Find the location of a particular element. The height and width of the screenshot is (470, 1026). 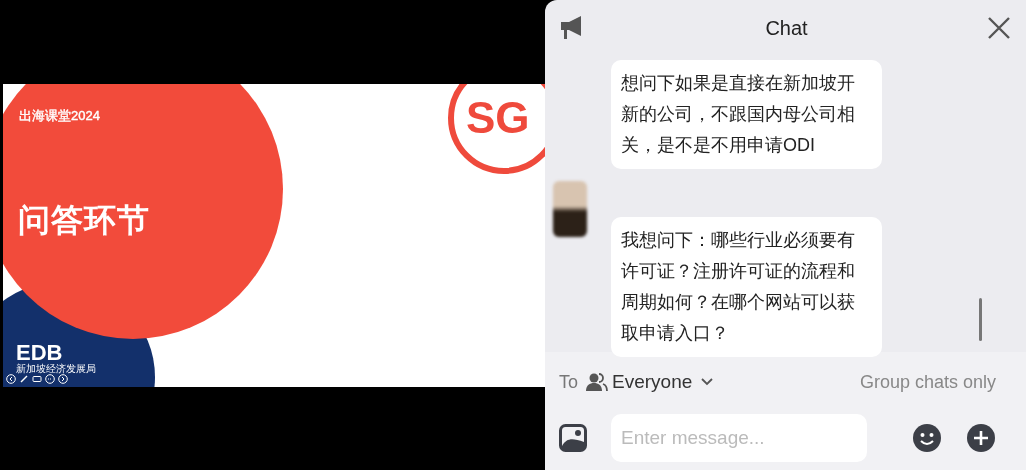

next-icon is located at coordinates (63, 378).